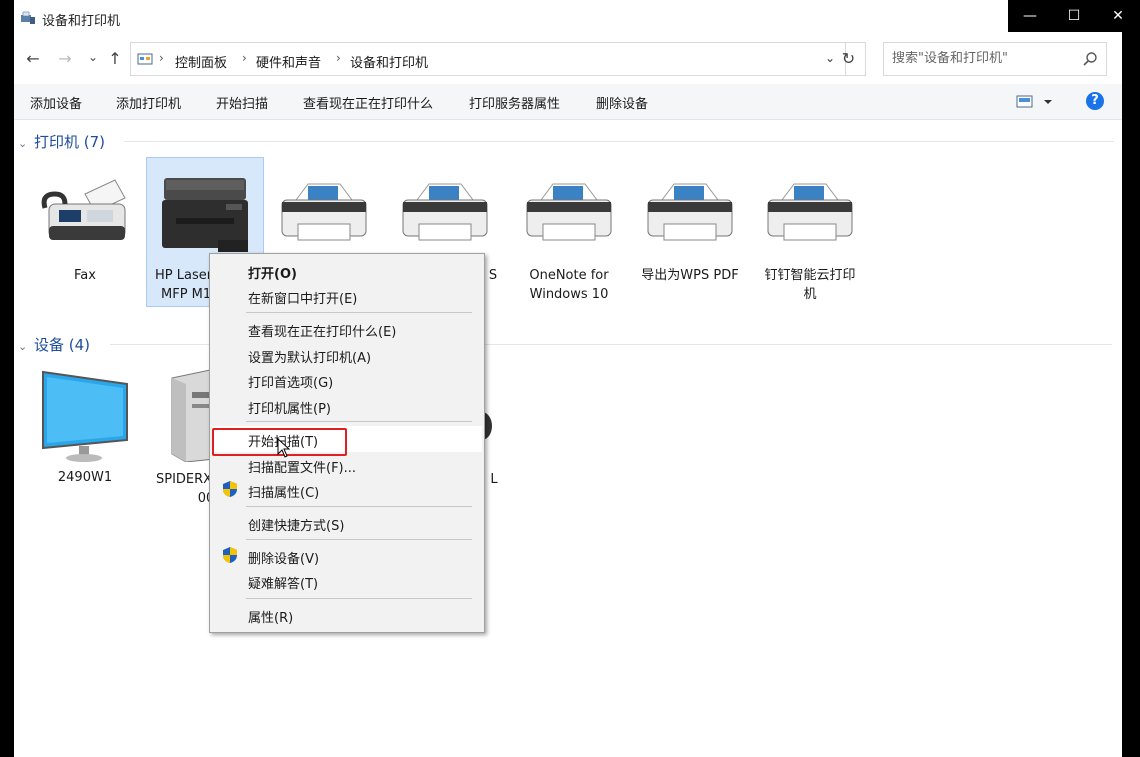 This screenshot has width=1140, height=757. Describe the element at coordinates (81, 21) in the screenshot. I see `window-title: 设备和打印机` at that location.